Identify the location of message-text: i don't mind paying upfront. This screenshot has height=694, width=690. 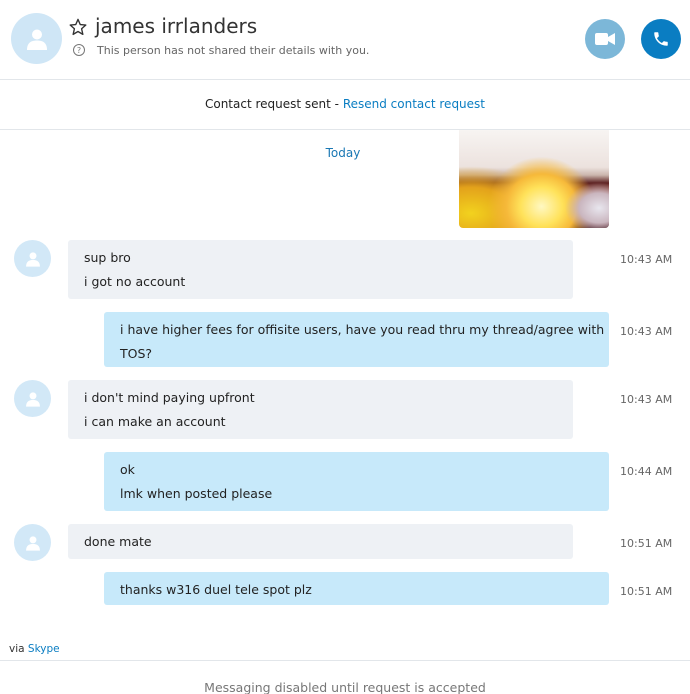
(169, 397).